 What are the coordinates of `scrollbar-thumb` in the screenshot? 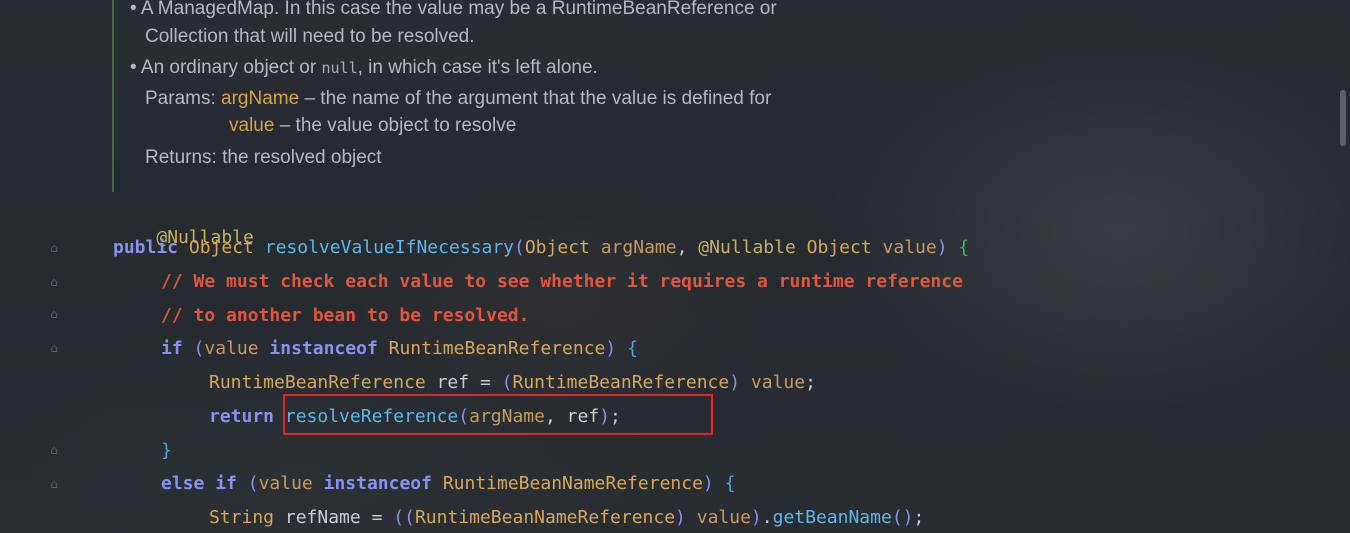 It's located at (1343, 118).